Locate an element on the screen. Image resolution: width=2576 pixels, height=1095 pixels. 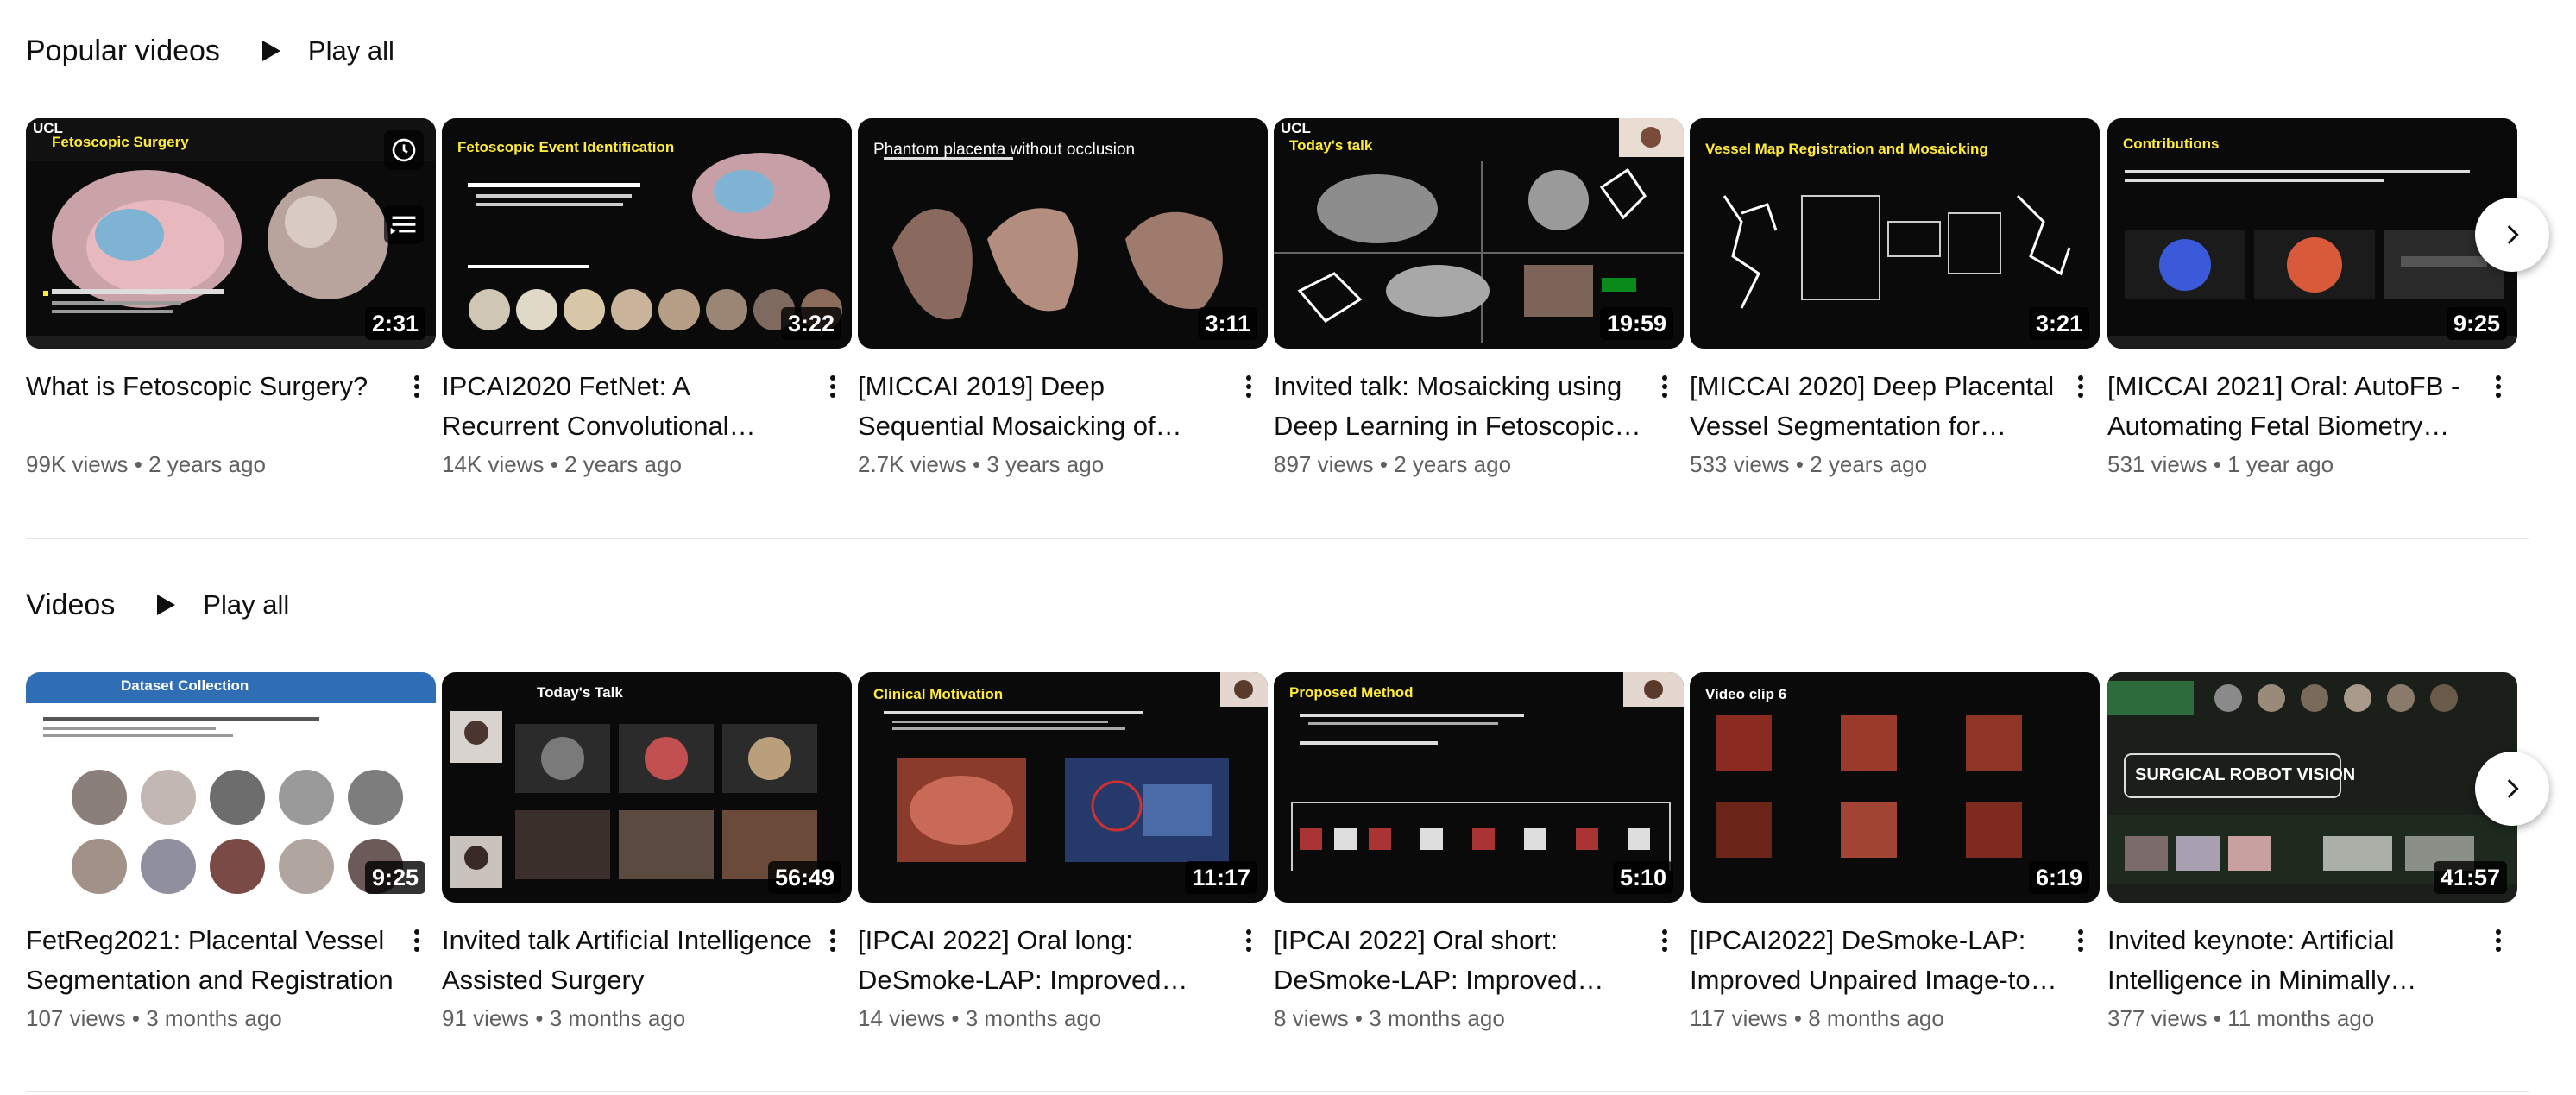
view-count: 2.7K views is located at coordinates (913, 464).